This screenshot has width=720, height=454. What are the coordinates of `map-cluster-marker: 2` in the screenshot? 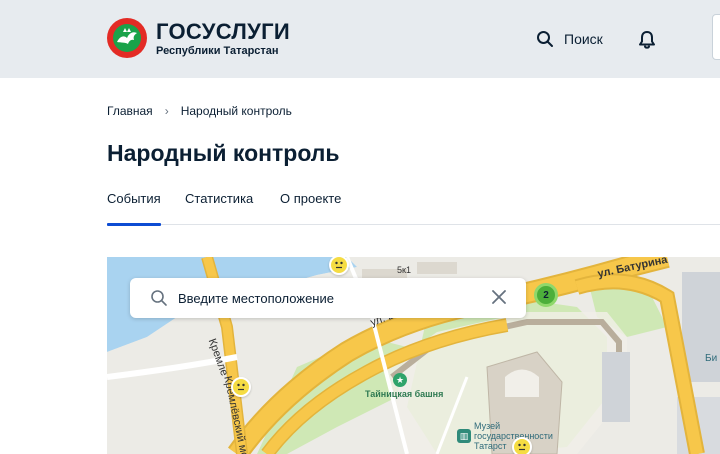 It's located at (546, 295).